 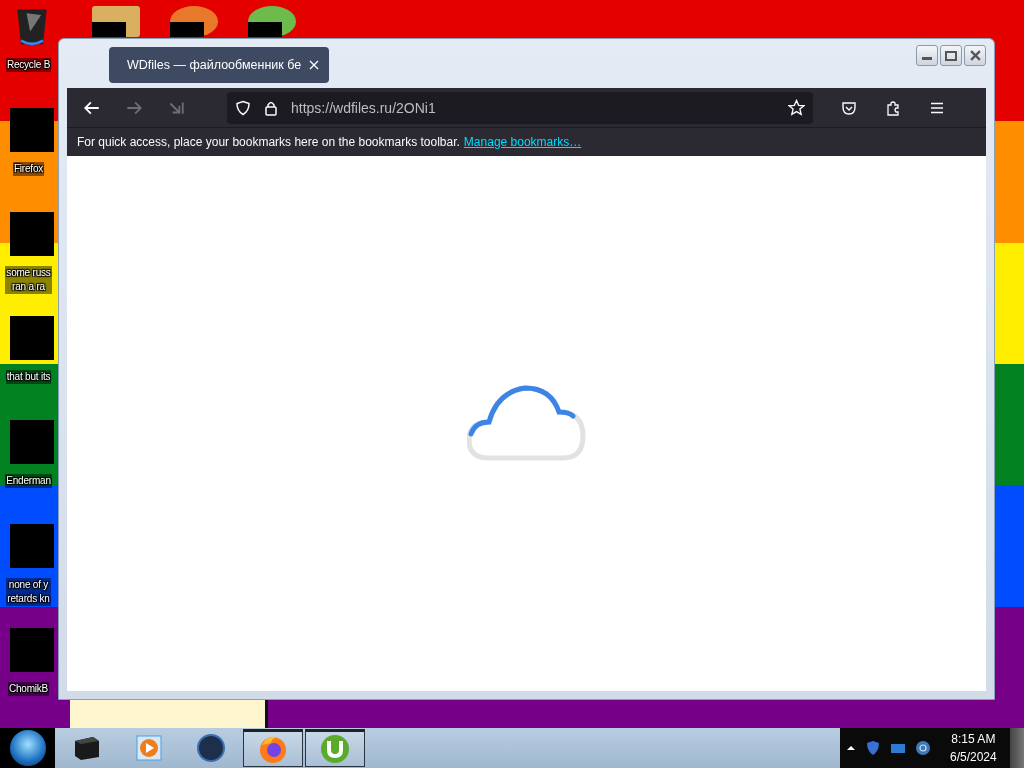 What do you see at coordinates (149, 748) in the screenshot?
I see `play-icon` at bounding box center [149, 748].